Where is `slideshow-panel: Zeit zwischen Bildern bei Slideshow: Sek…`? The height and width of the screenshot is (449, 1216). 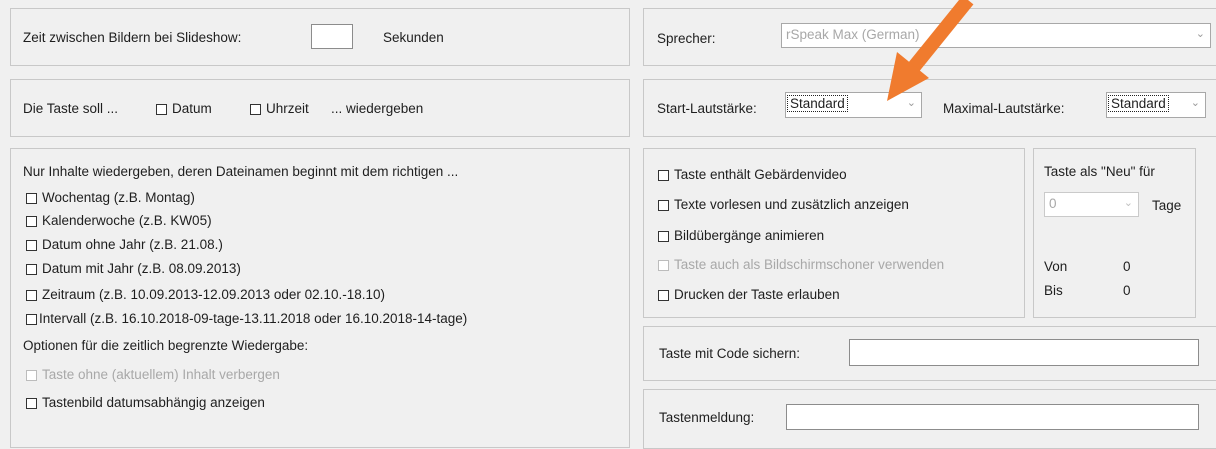
slideshow-panel: Zeit zwischen Bildern bei Slideshow: Sek… is located at coordinates (320, 37).